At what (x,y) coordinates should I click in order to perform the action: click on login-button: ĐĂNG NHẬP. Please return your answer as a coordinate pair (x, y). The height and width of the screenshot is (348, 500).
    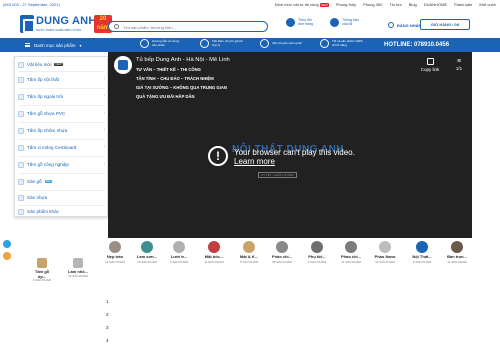
    Looking at the image, I should click on (404, 25).